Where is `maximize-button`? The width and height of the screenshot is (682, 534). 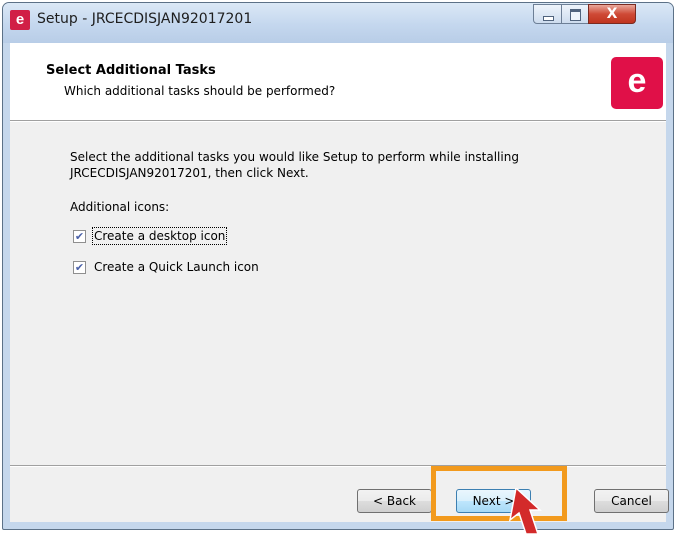
maximize-button is located at coordinates (575, 14).